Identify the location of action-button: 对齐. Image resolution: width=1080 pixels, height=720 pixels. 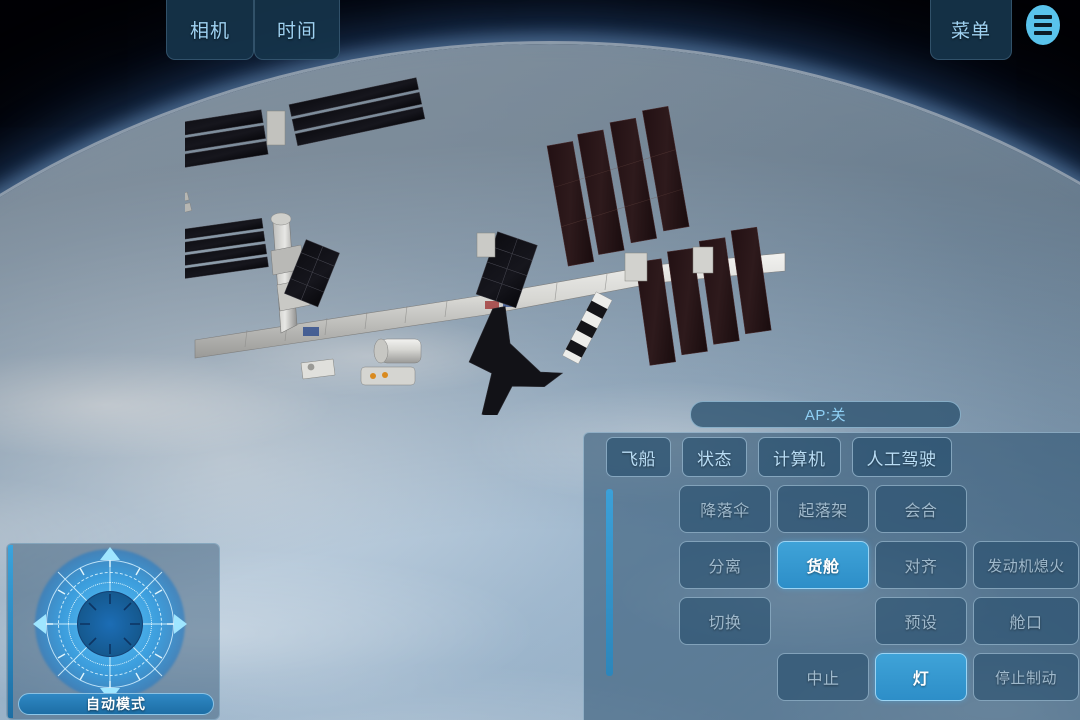
(921, 565).